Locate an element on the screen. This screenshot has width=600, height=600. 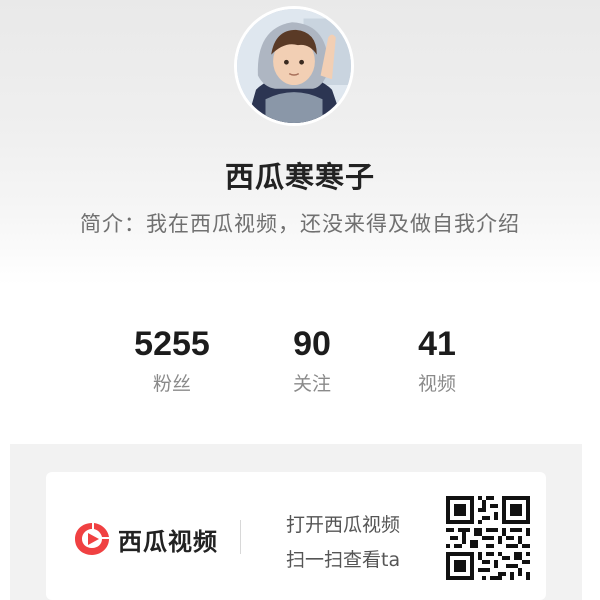
bio: 简介：我在西瓜视频，还没来得及做自我介绍 is located at coordinates (300, 224).